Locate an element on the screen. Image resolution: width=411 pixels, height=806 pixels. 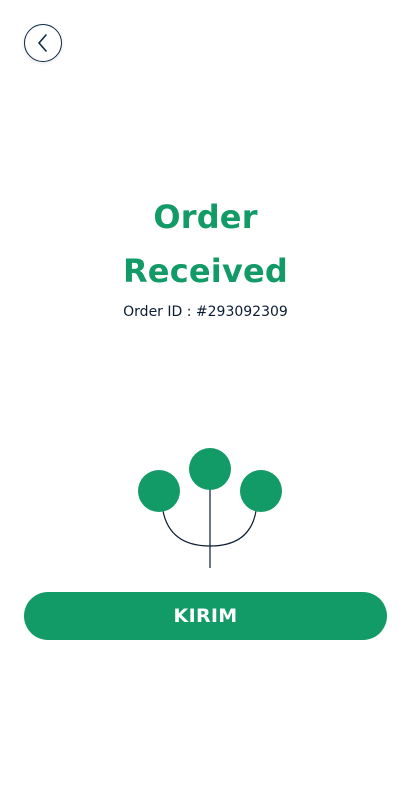
chevron-left-icon is located at coordinates (42, 43).